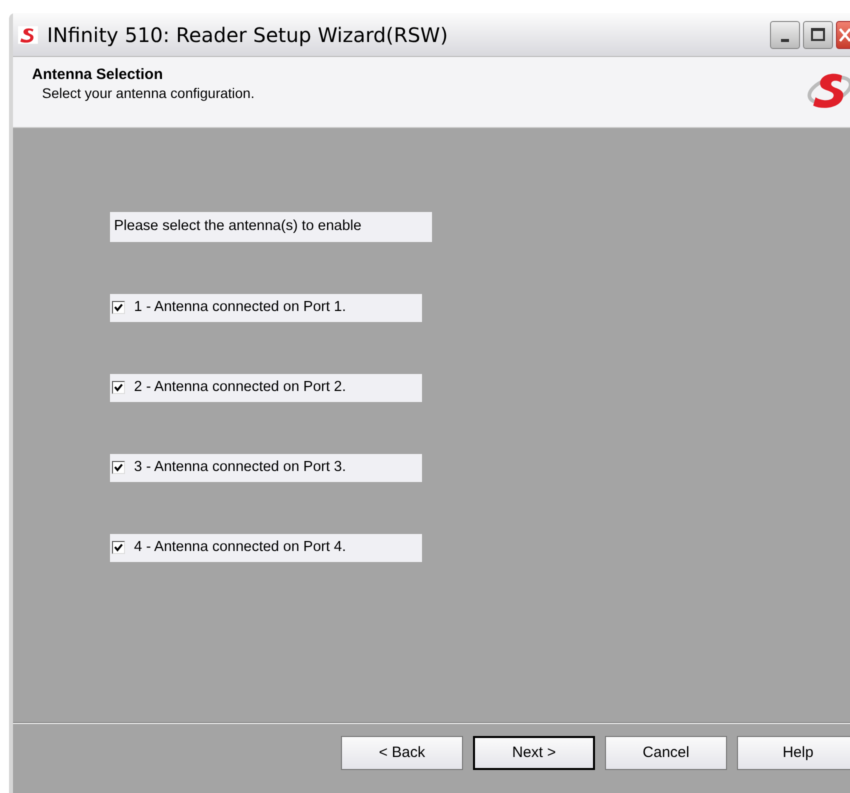 This screenshot has width=850, height=793. What do you see at coordinates (534, 753) in the screenshot?
I see `wizard-button: Next >` at bounding box center [534, 753].